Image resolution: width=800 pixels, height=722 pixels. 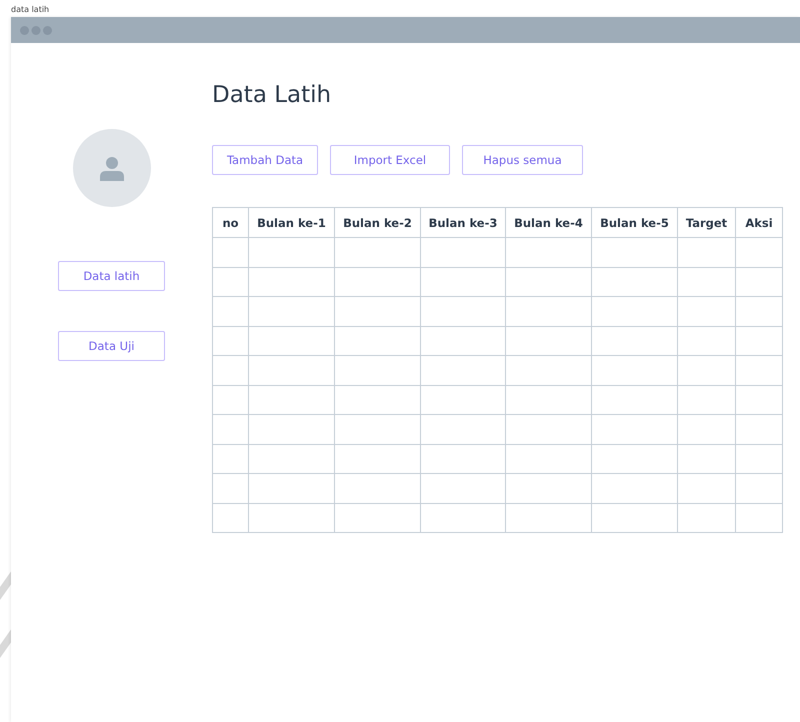 What do you see at coordinates (230, 223) in the screenshot?
I see `column-header: no` at bounding box center [230, 223].